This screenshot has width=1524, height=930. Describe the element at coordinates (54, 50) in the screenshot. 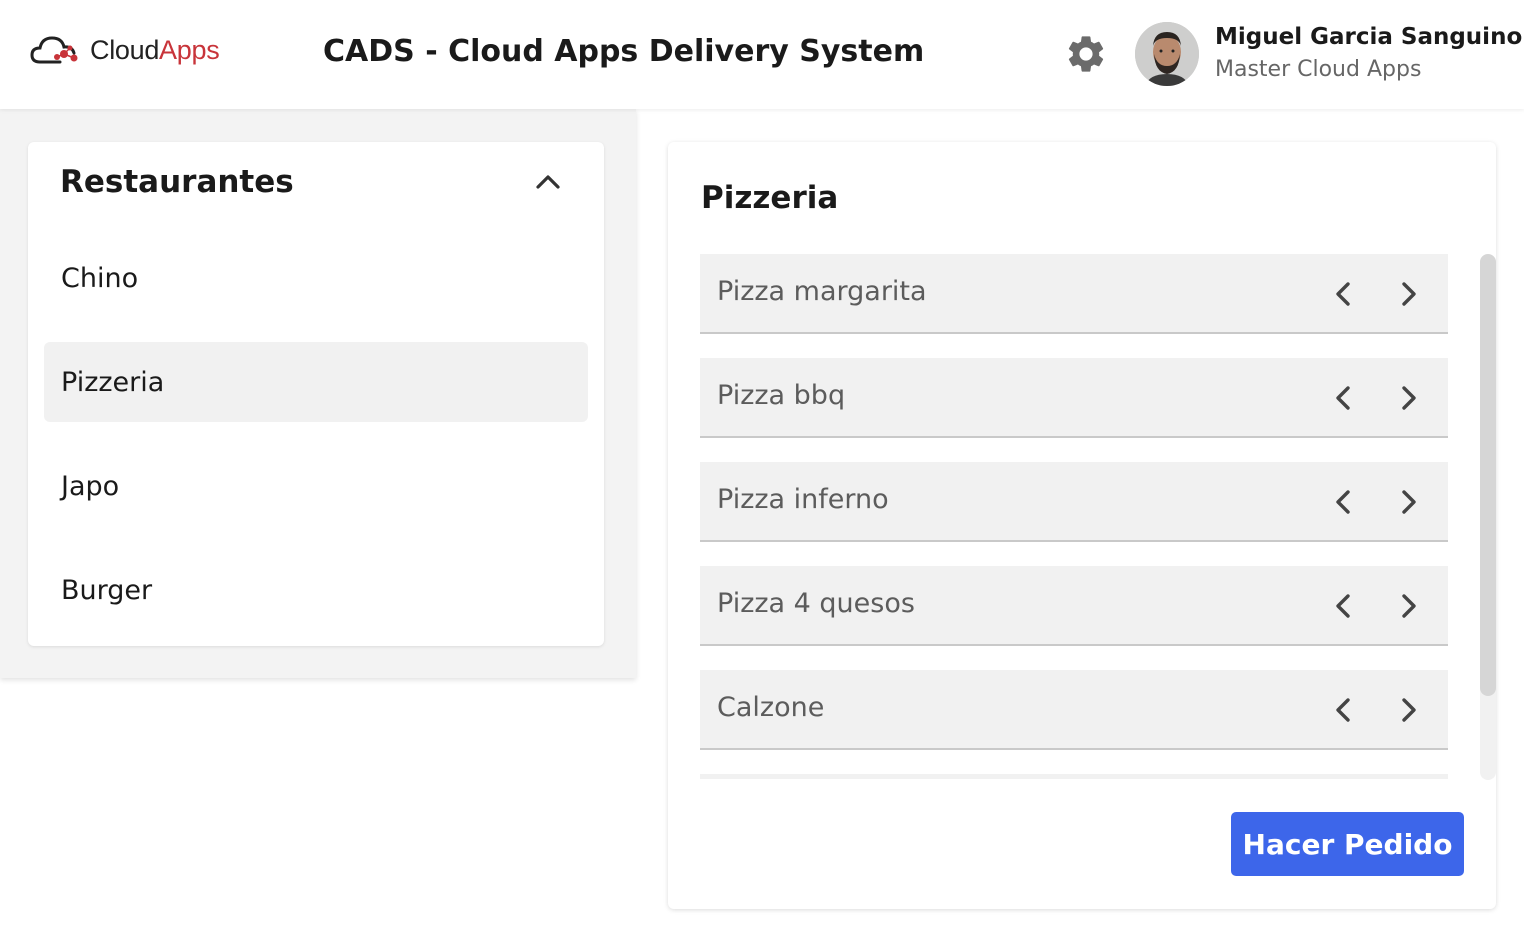

I see `cloud-icon` at that location.